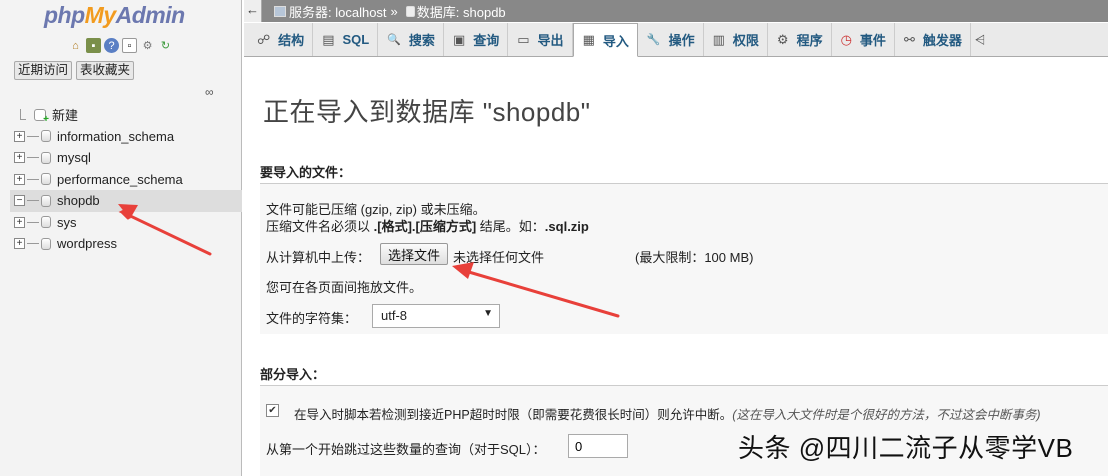 The width and height of the screenshot is (1108, 476). I want to click on more-icon: ⩤, so click(980, 39).